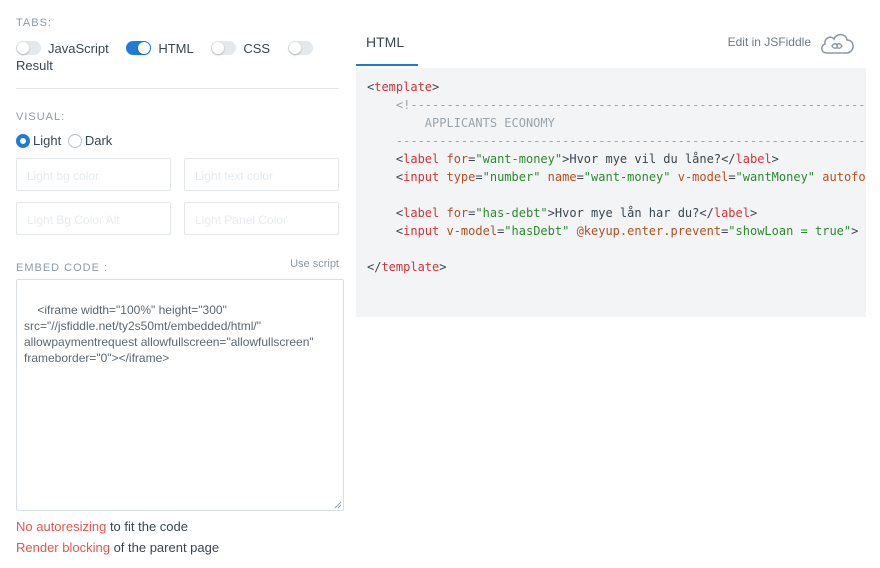 Image resolution: width=880 pixels, height=568 pixels. What do you see at coordinates (78, 48) in the screenshot?
I see `toggle-label: JavaScript` at bounding box center [78, 48].